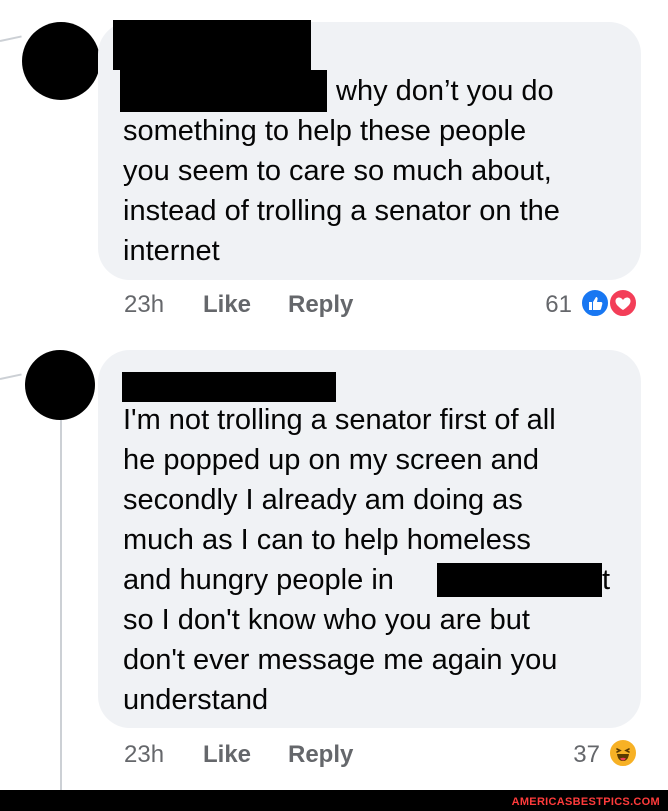 This screenshot has width=668, height=811. I want to click on redacted-location, so click(519, 580).